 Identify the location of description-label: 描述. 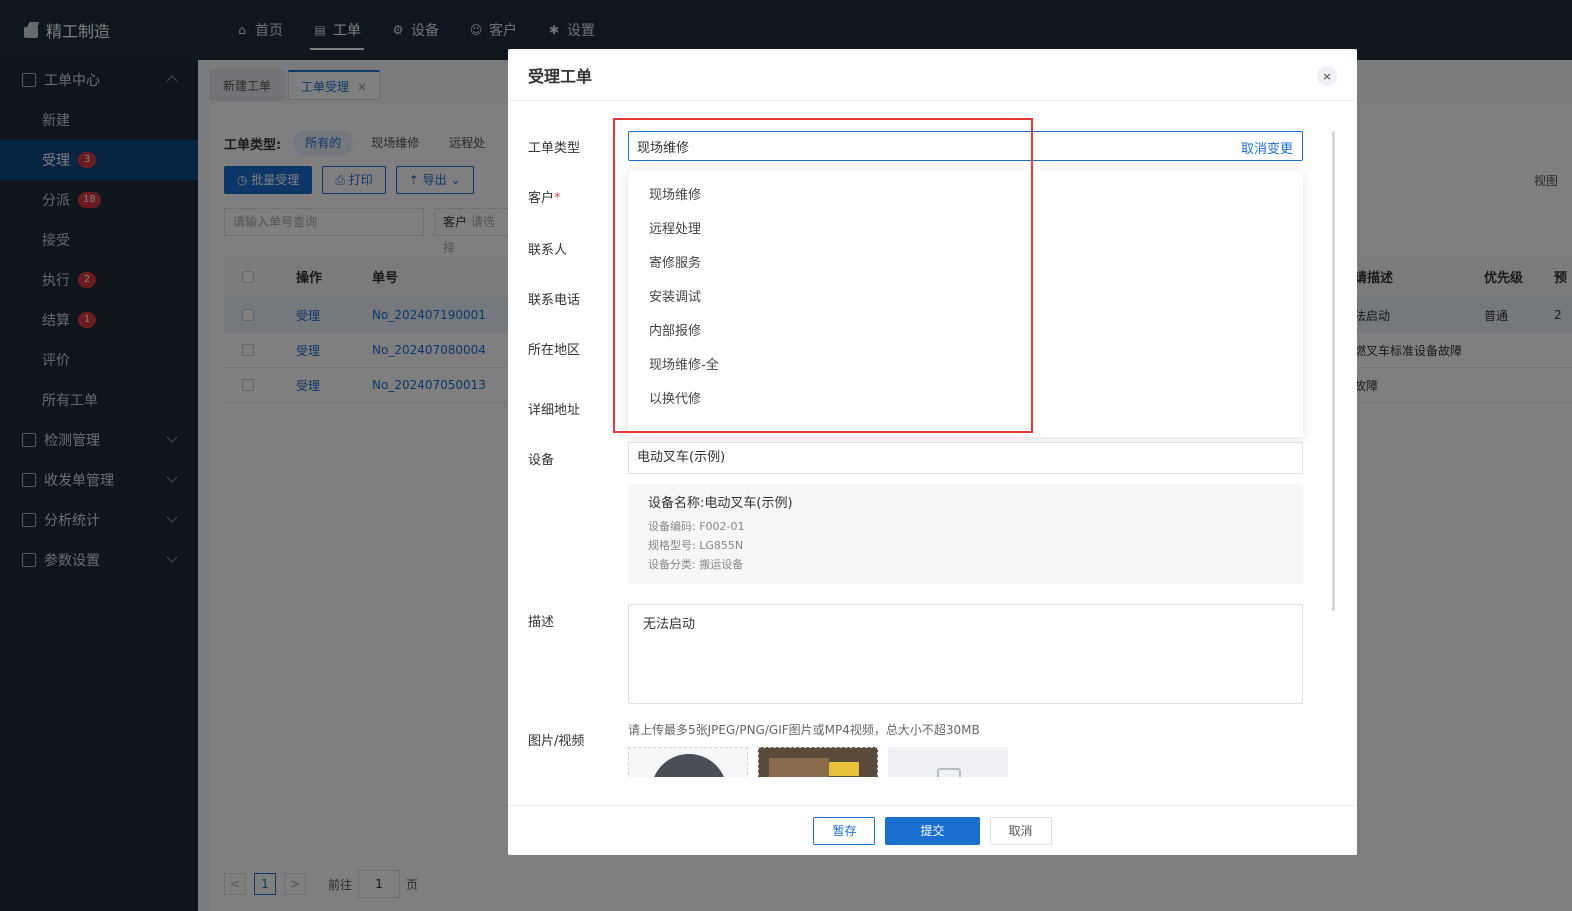
(541, 622).